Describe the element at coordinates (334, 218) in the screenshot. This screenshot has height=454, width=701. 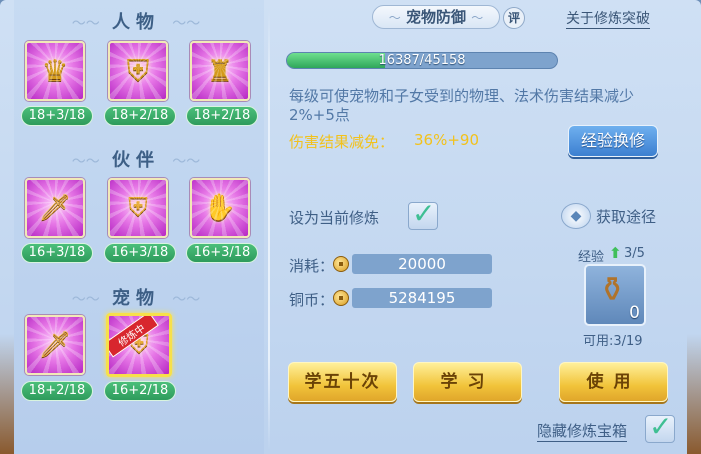
I see `set-current-label: 设为当前修炼` at that location.